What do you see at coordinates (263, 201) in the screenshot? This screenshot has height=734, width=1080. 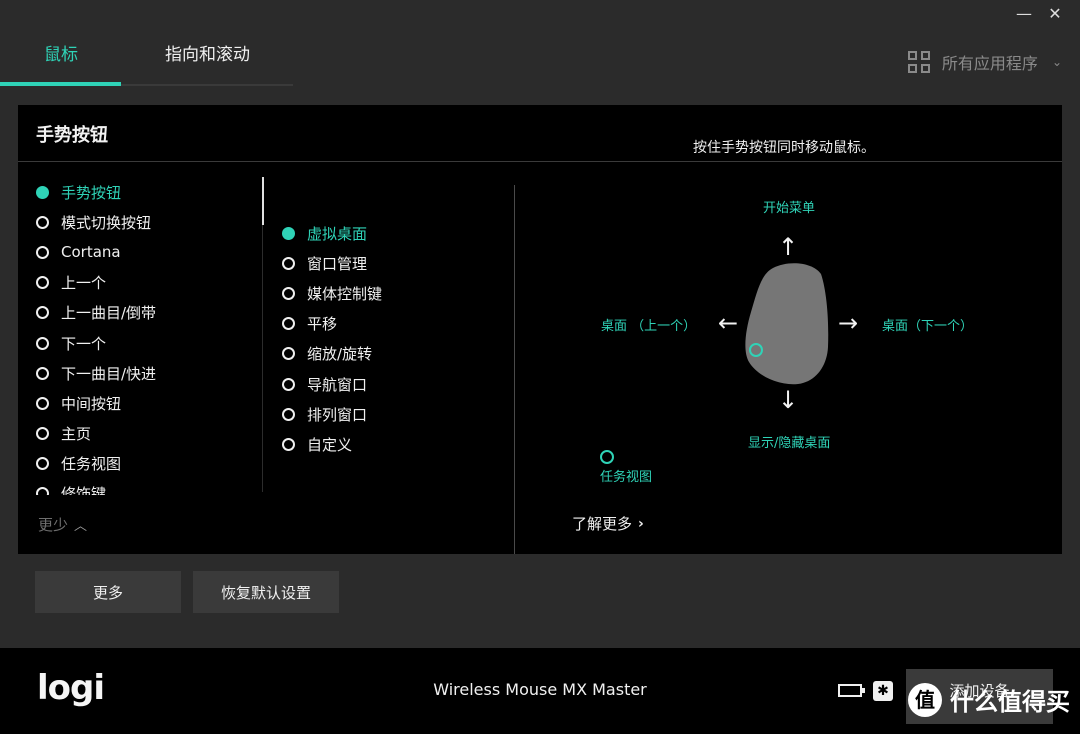 I see `scrollbar-thumb` at bounding box center [263, 201].